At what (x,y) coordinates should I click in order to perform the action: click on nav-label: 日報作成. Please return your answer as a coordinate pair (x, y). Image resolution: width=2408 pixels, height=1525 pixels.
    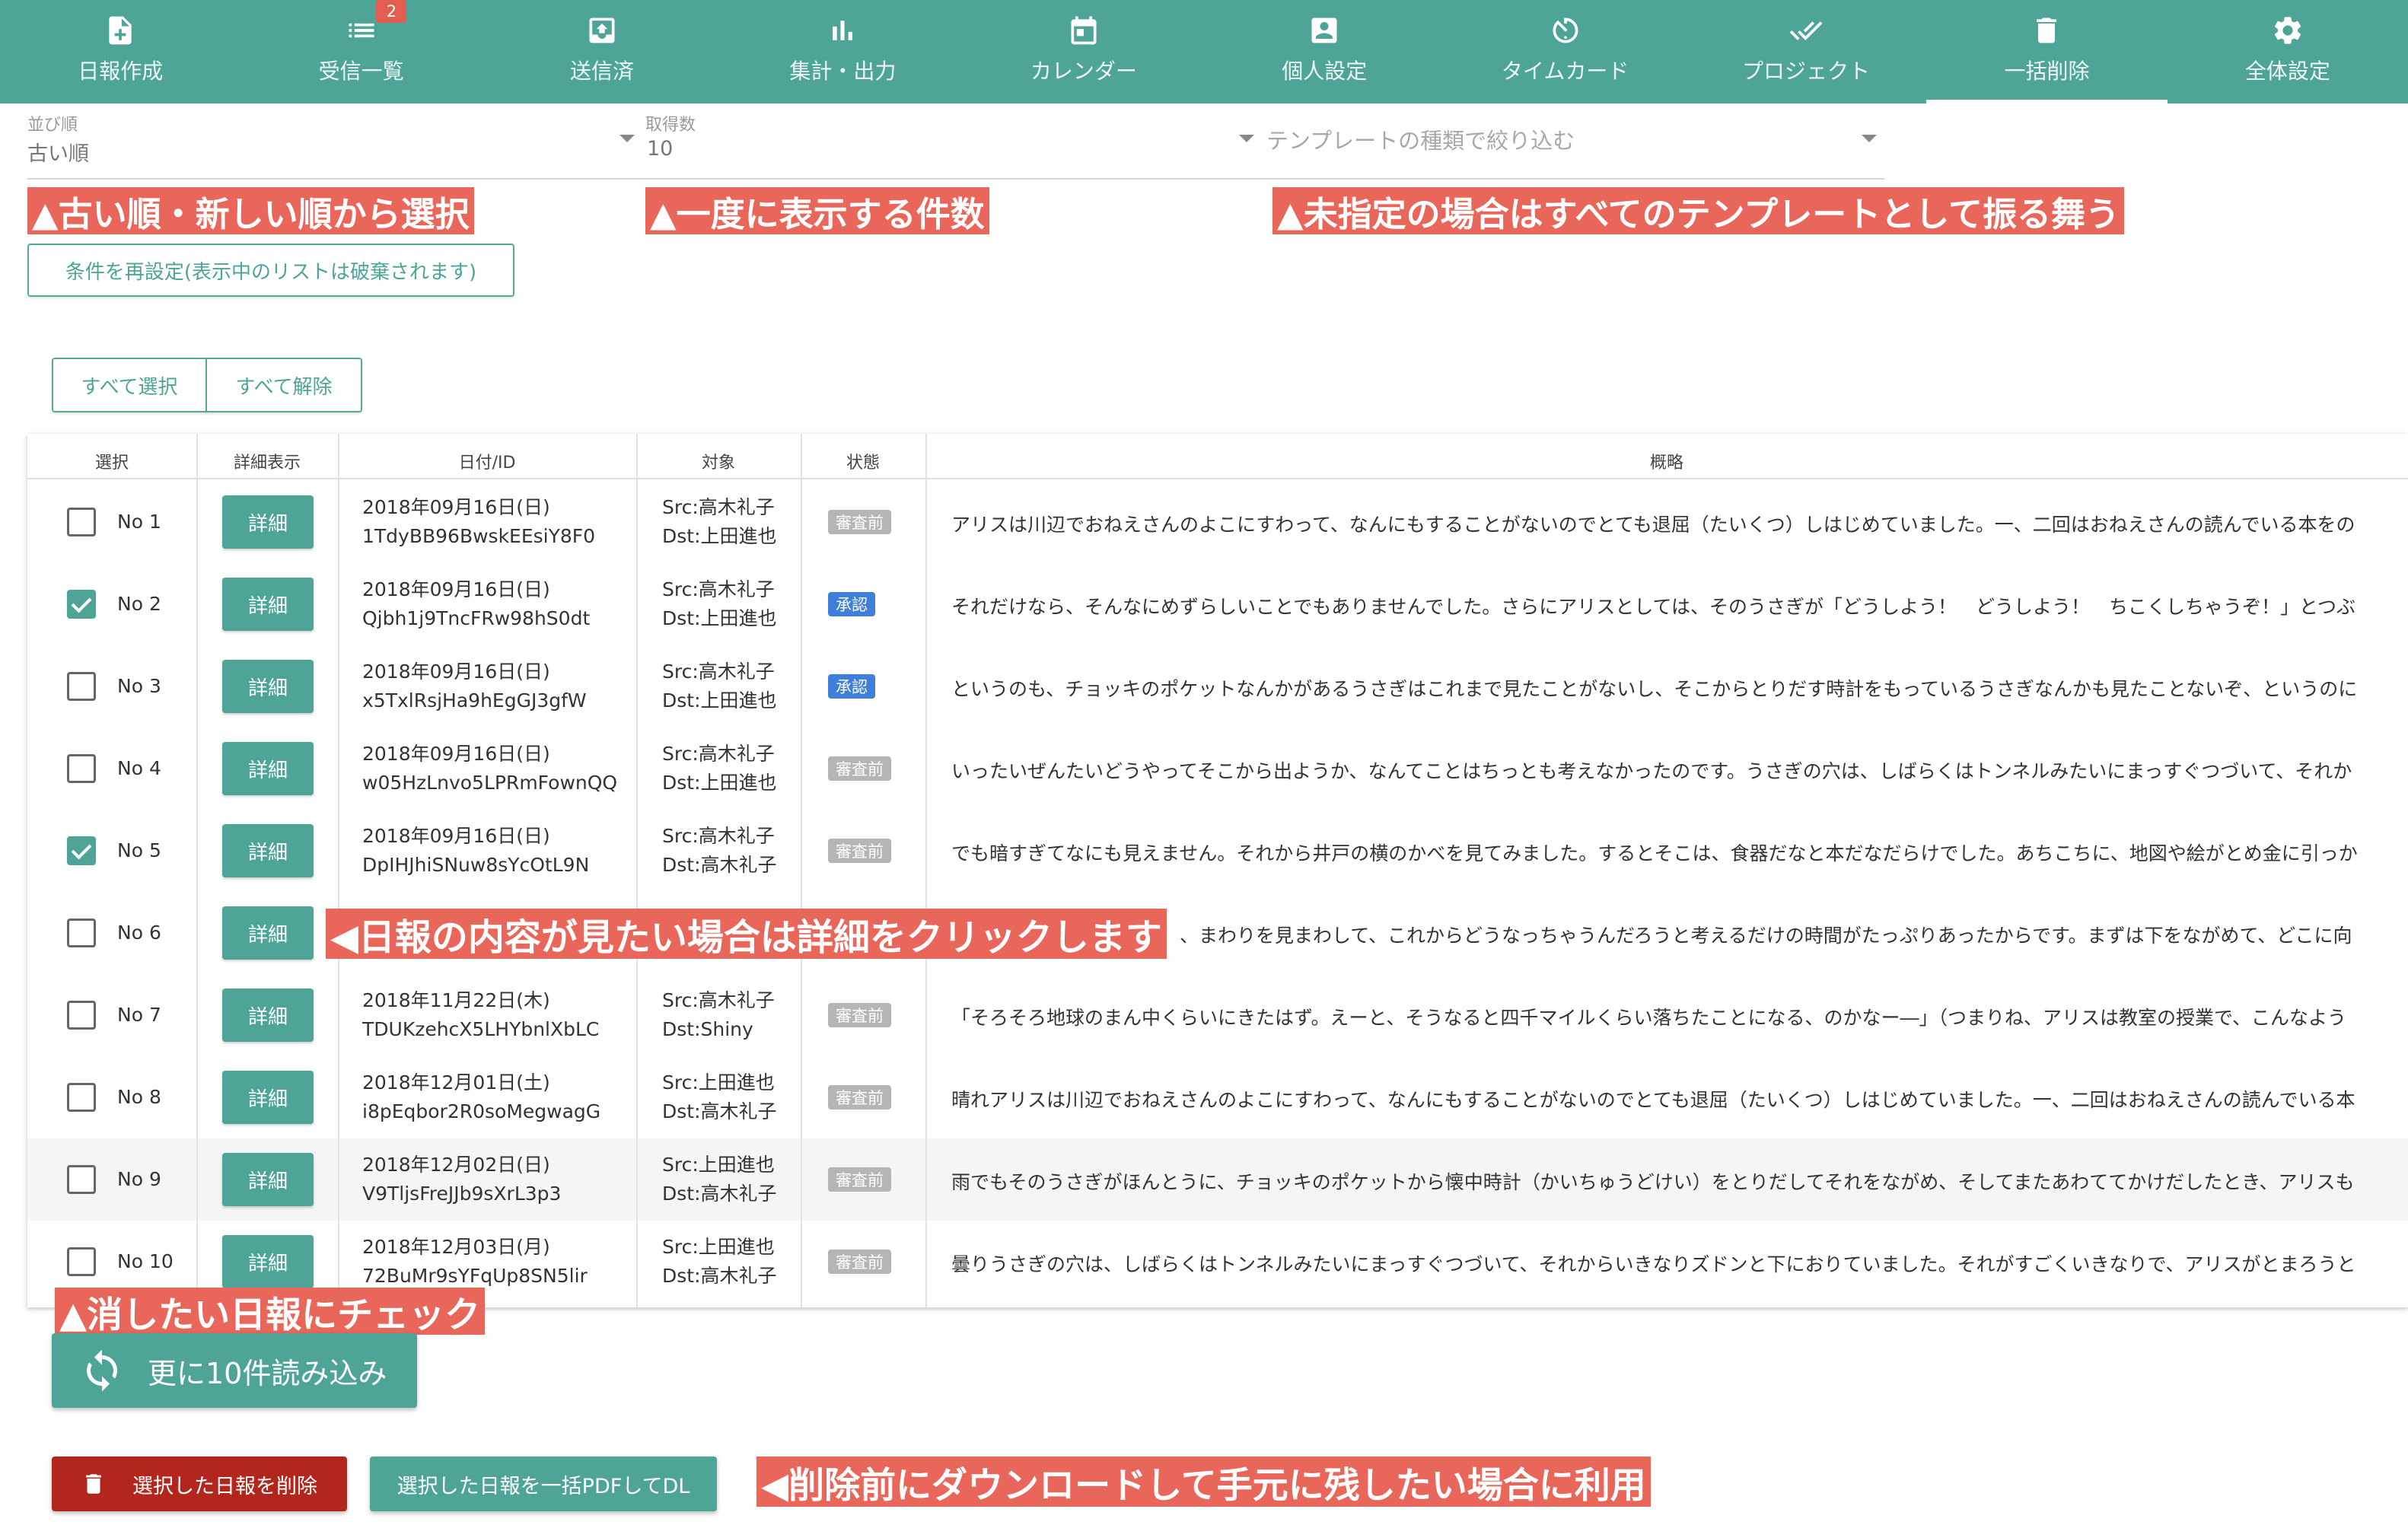
    Looking at the image, I should click on (121, 71).